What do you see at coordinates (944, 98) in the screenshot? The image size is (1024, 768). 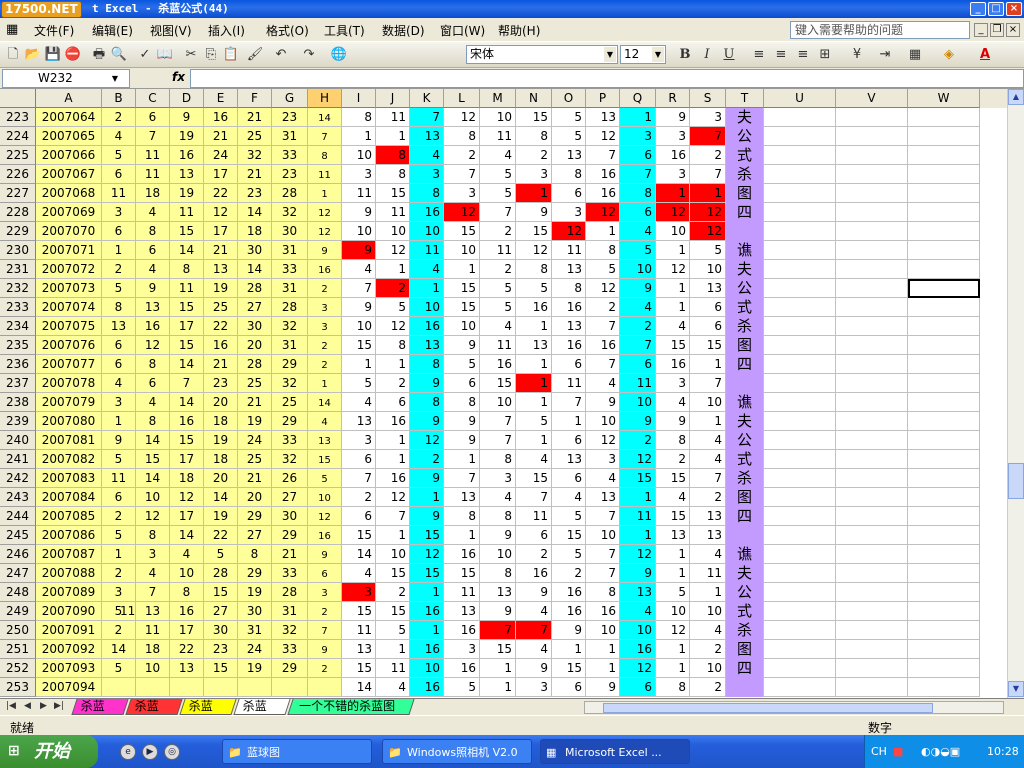 I see `column-header-W: W` at bounding box center [944, 98].